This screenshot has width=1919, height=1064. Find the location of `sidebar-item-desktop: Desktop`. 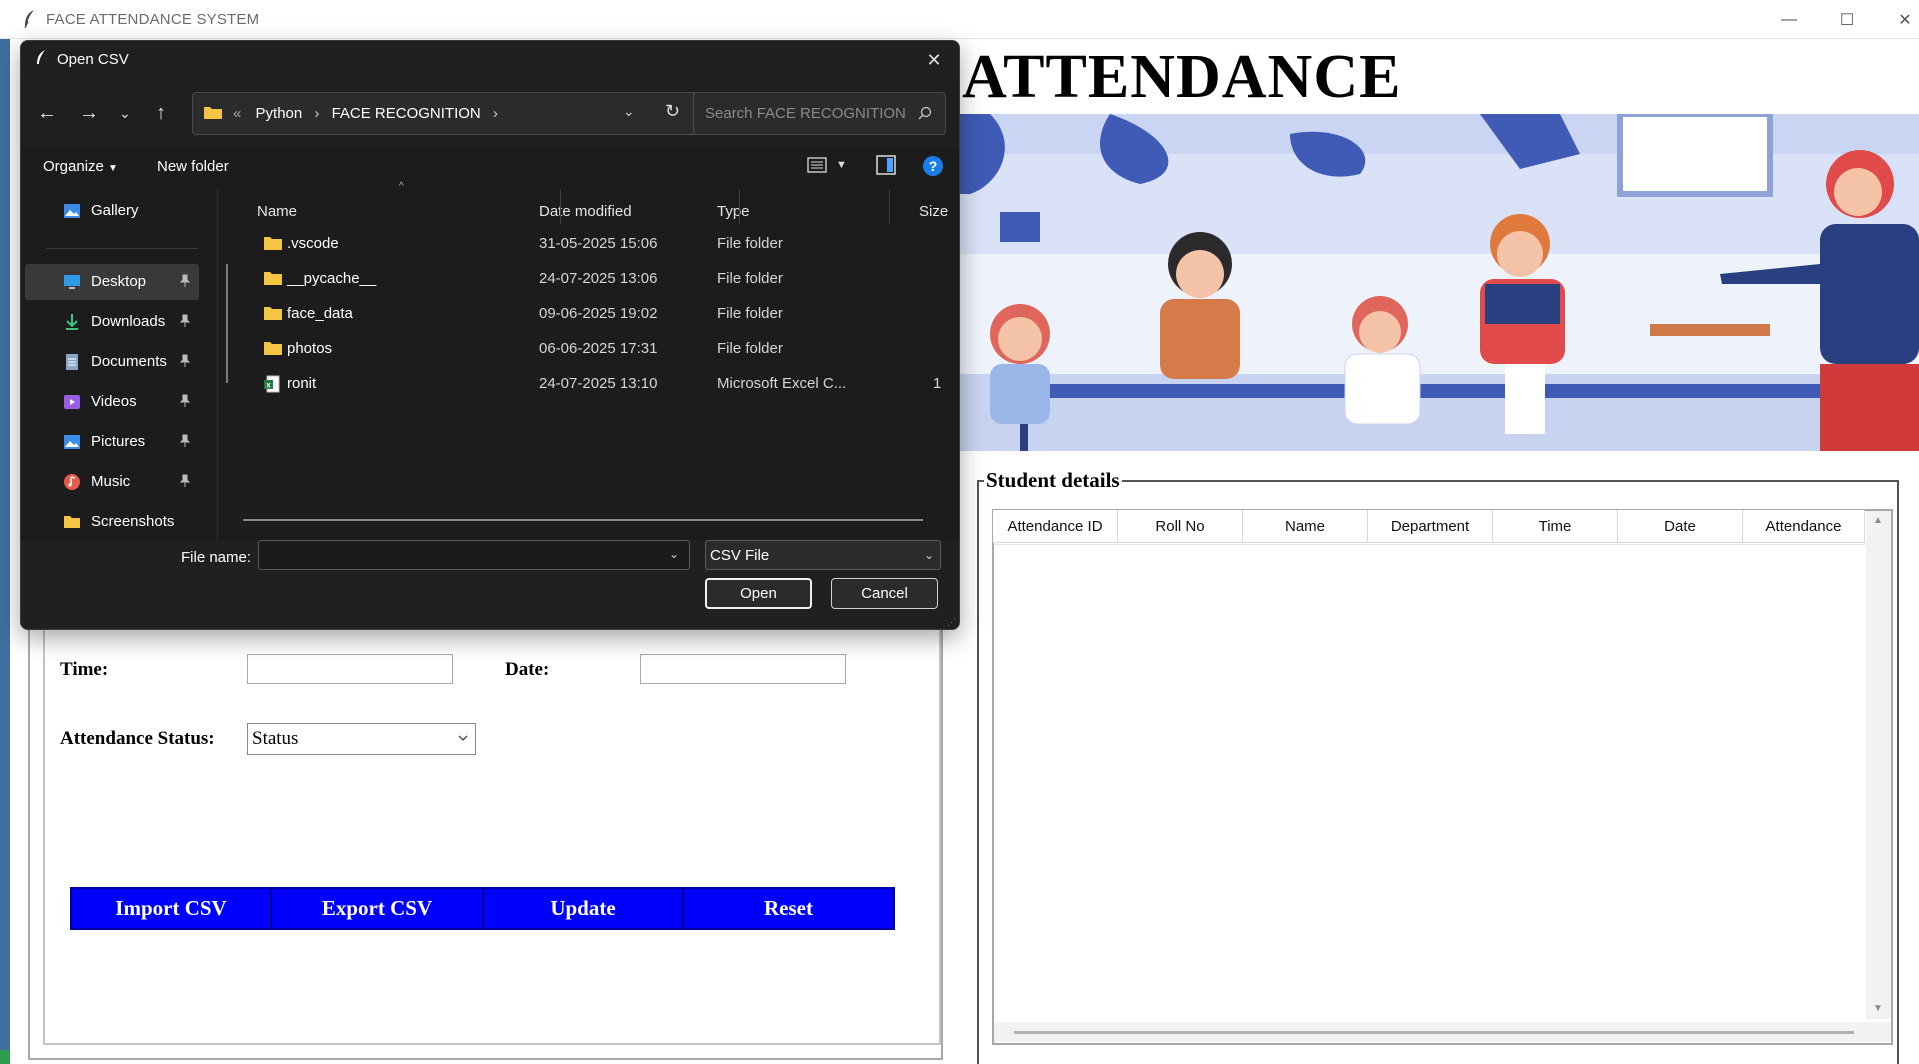

sidebar-item-desktop: Desktop is located at coordinates (112, 282).